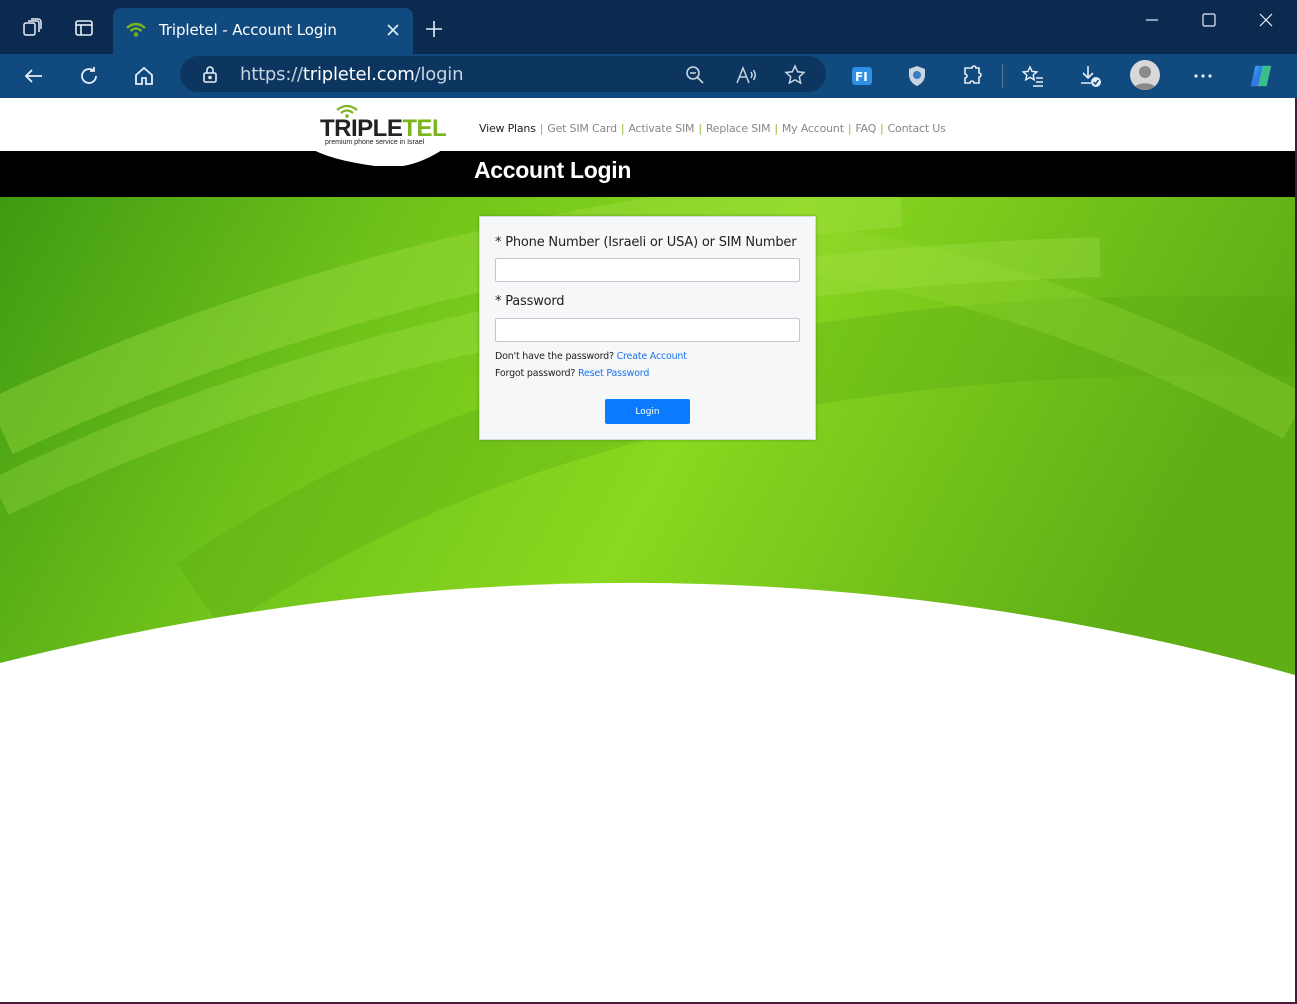 This screenshot has height=1004, width=1297. I want to click on password-input, so click(647, 330).